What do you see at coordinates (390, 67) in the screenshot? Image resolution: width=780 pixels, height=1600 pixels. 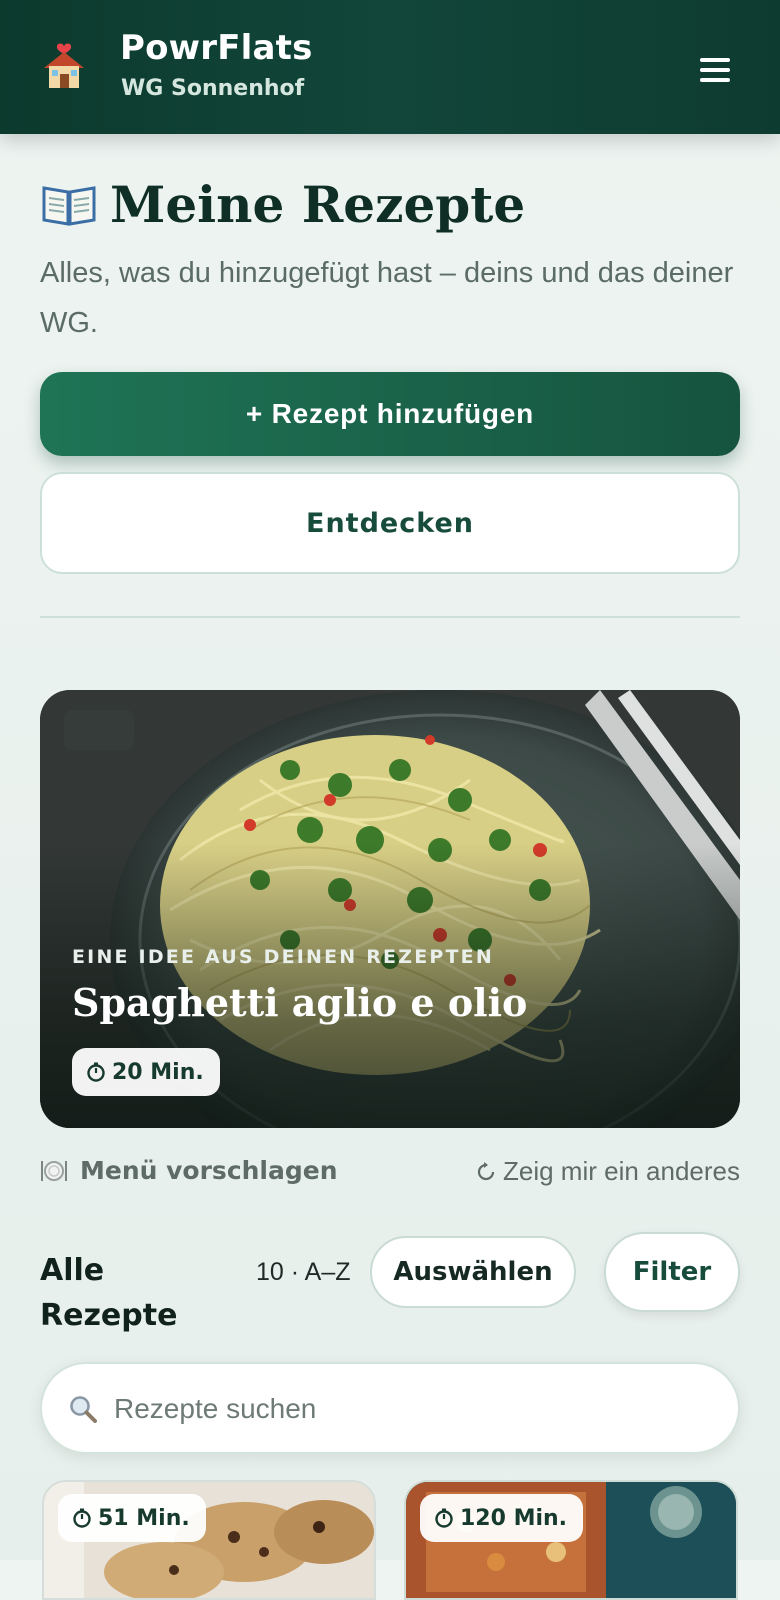 I see `app-header: PowrFlats WG Sonnenhof` at bounding box center [390, 67].